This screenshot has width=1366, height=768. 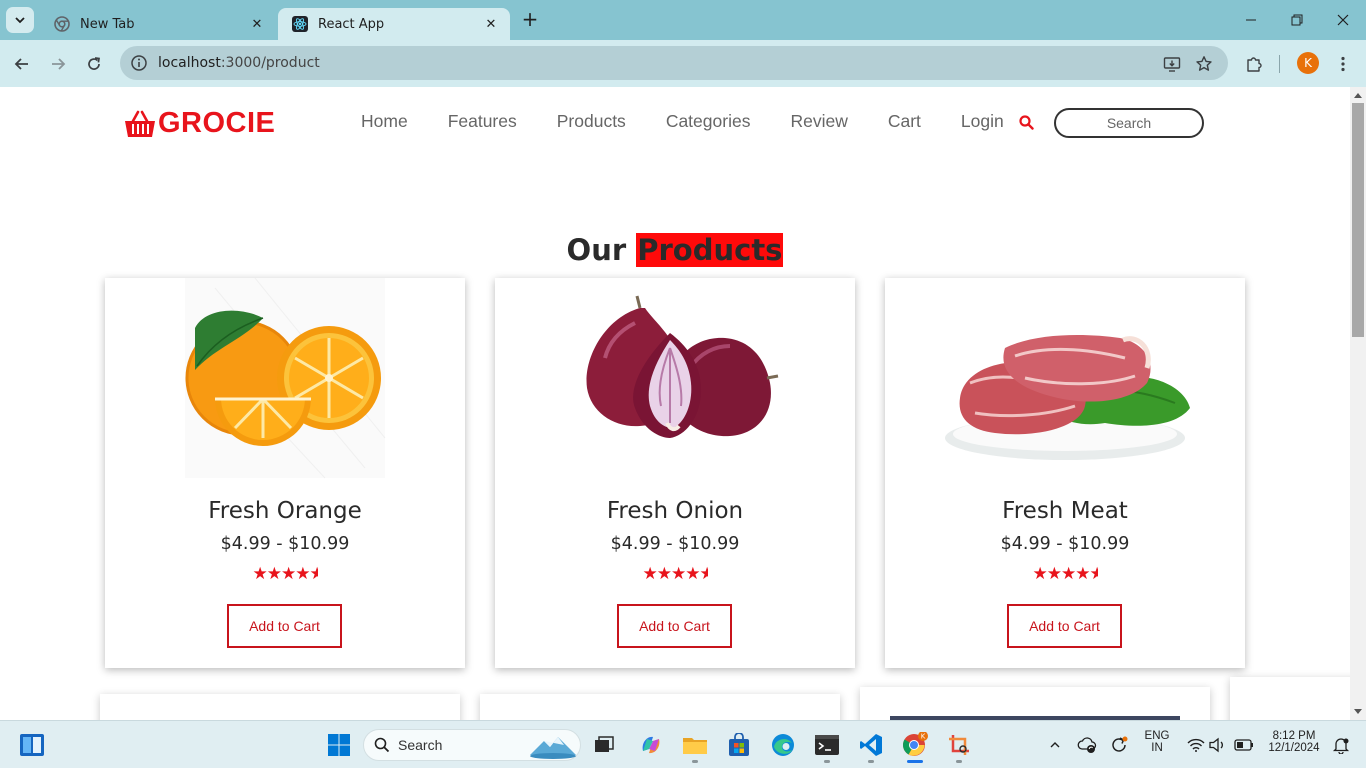 What do you see at coordinates (270, 63) in the screenshot?
I see `url-path: :3000/product` at bounding box center [270, 63].